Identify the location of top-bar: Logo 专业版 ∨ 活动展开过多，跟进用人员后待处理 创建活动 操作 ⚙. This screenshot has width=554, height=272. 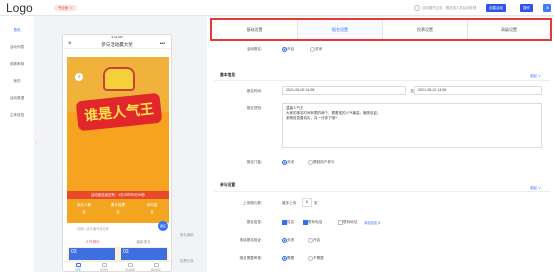
(277, 8).